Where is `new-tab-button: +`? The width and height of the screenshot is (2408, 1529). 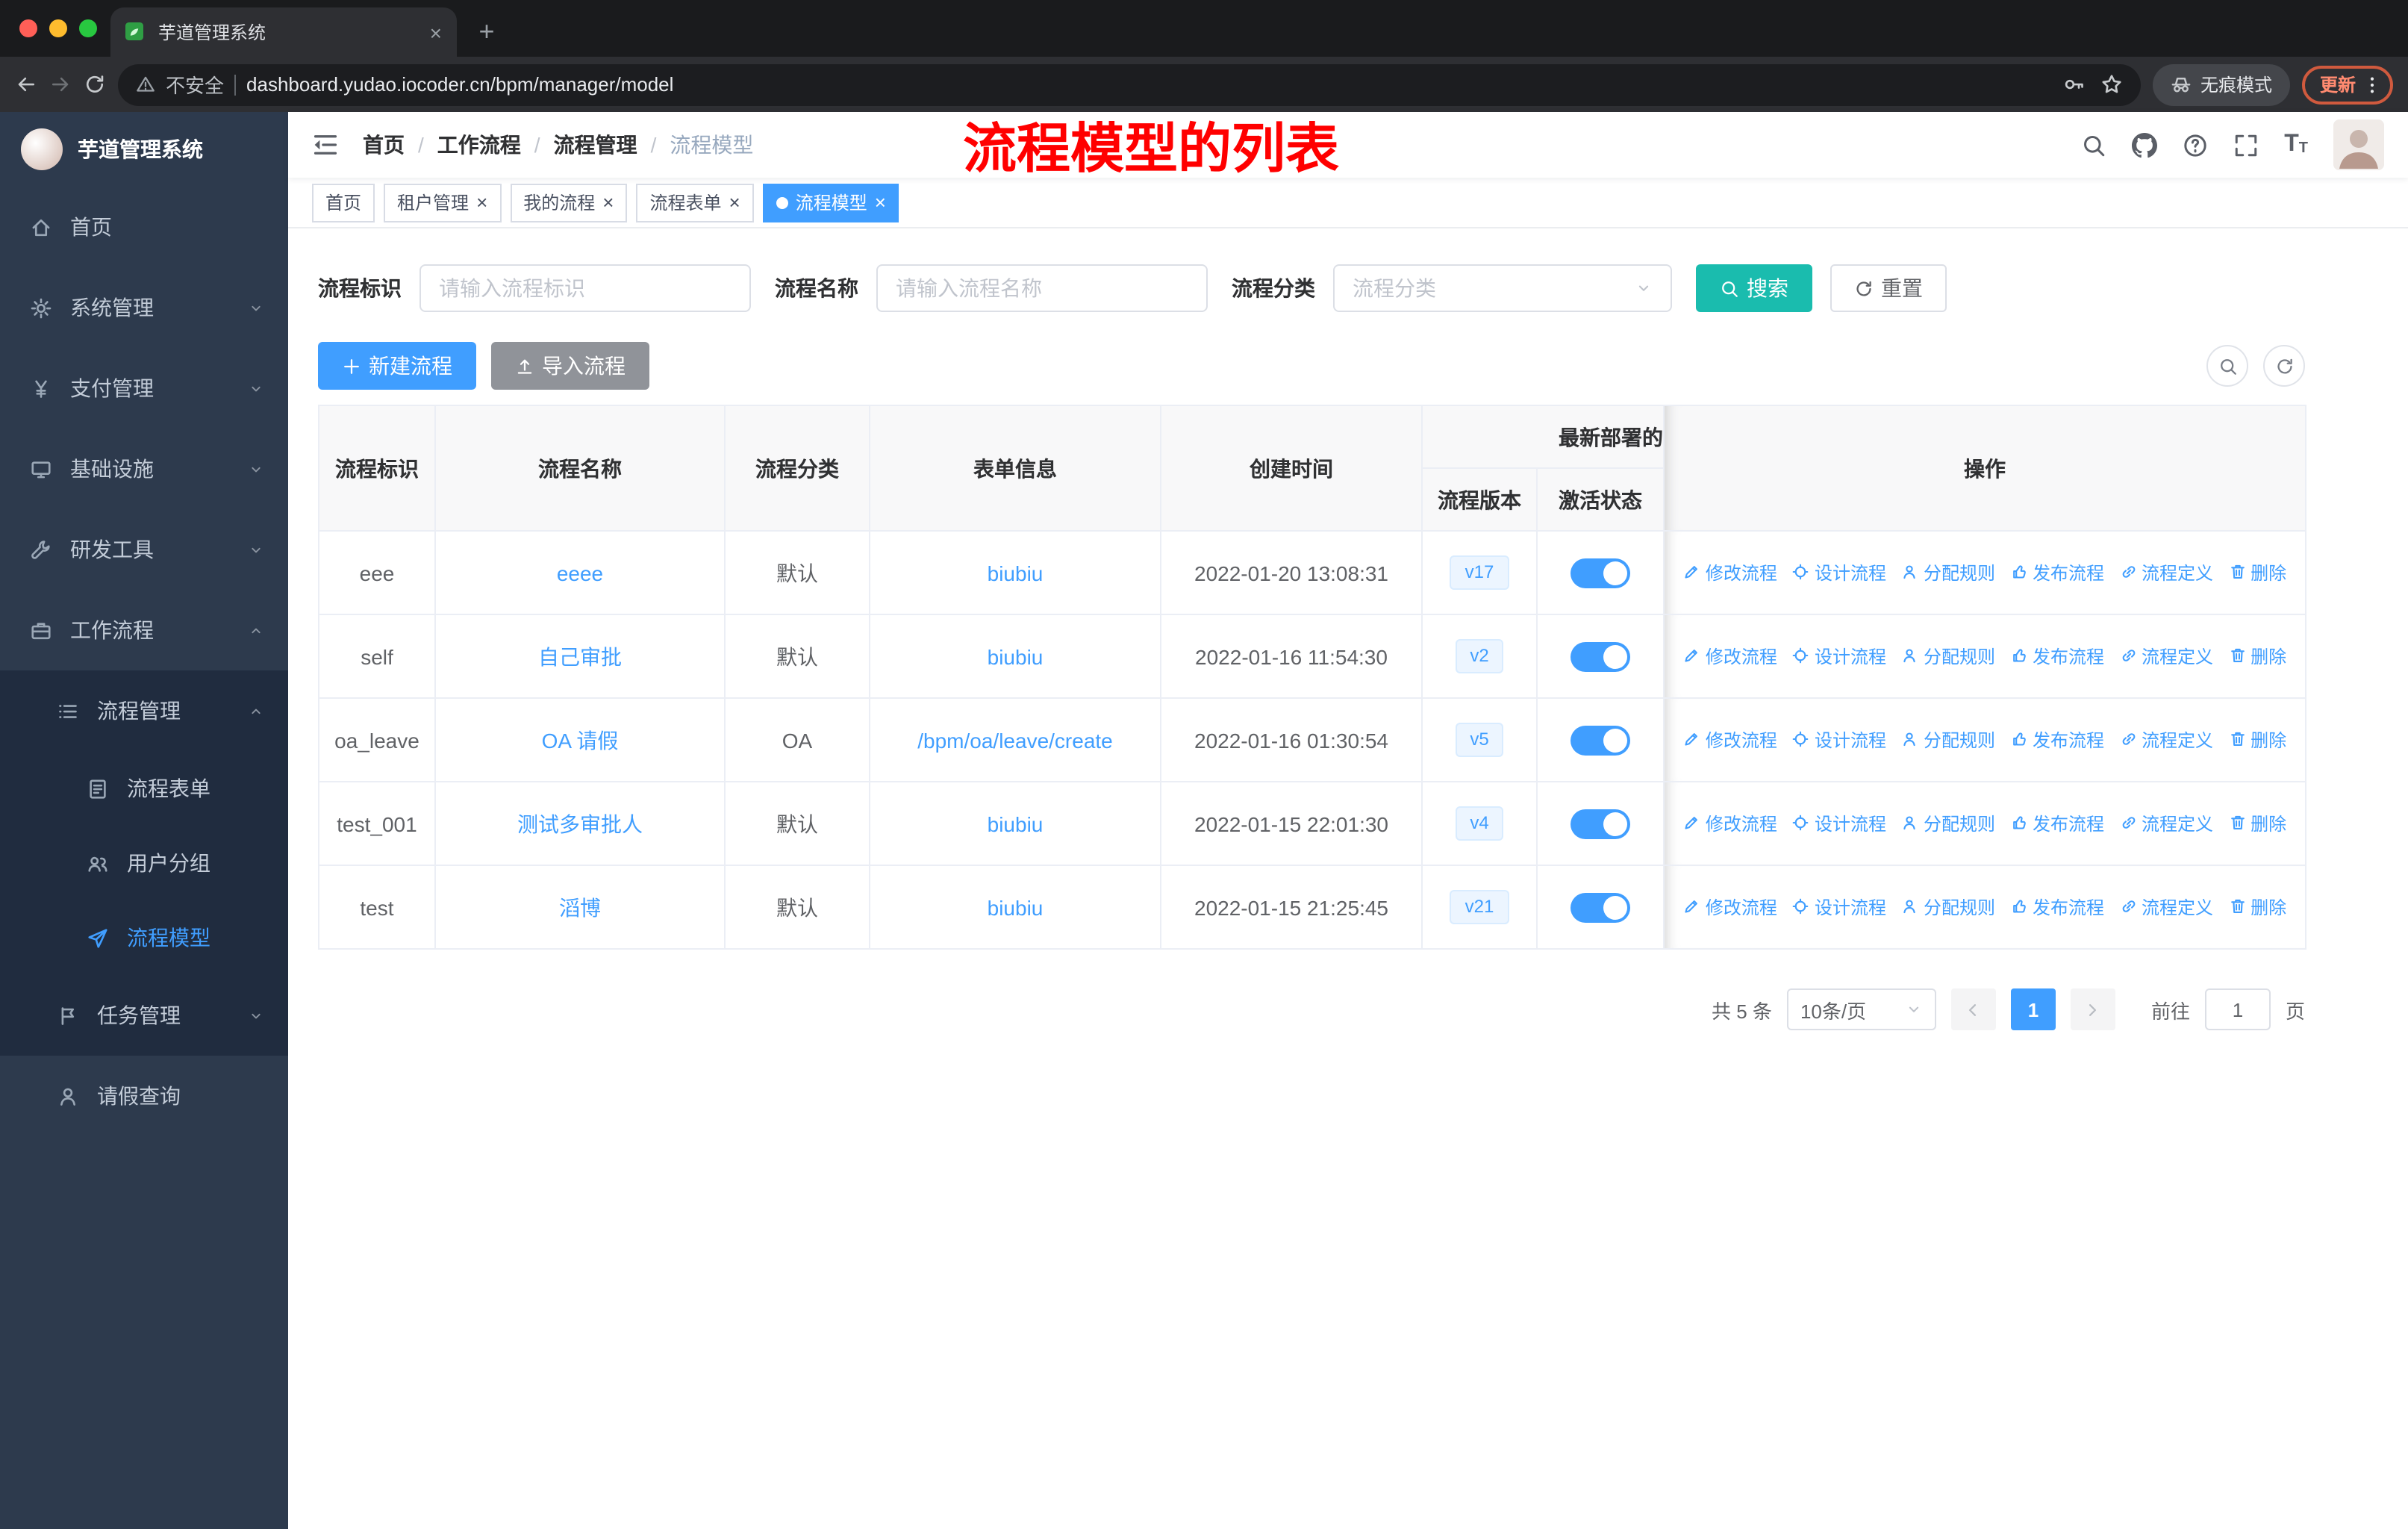 new-tab-button: + is located at coordinates (487, 31).